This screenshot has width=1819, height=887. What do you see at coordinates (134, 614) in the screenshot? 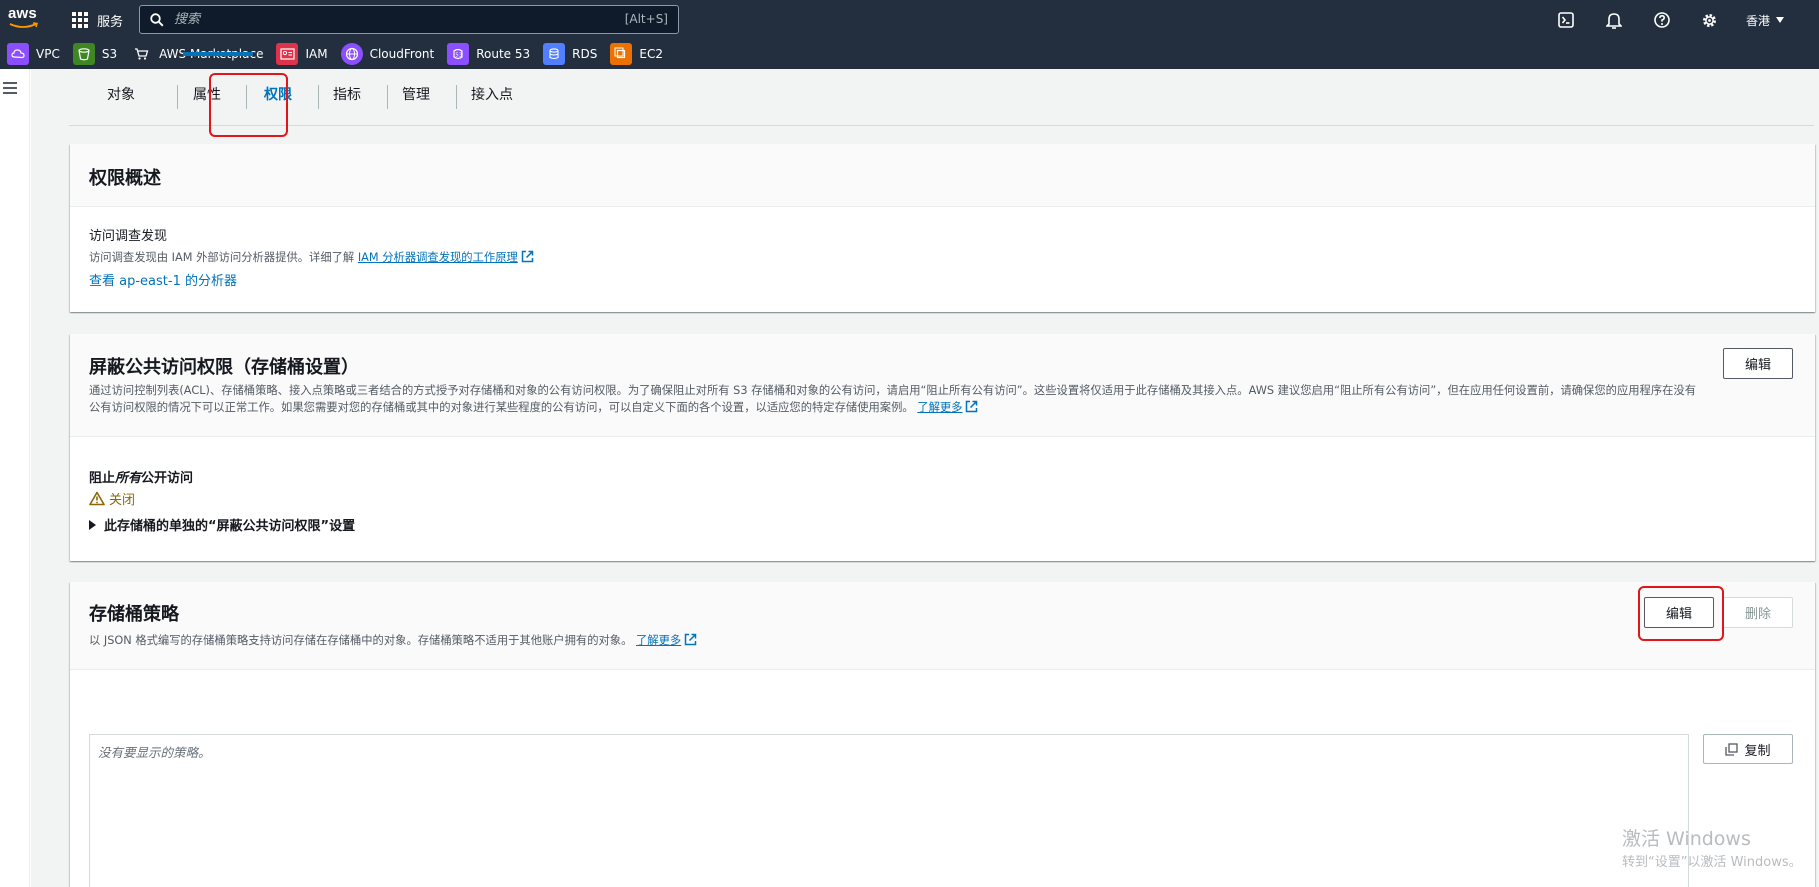
I see `panel-title: 存储桶策略` at bounding box center [134, 614].